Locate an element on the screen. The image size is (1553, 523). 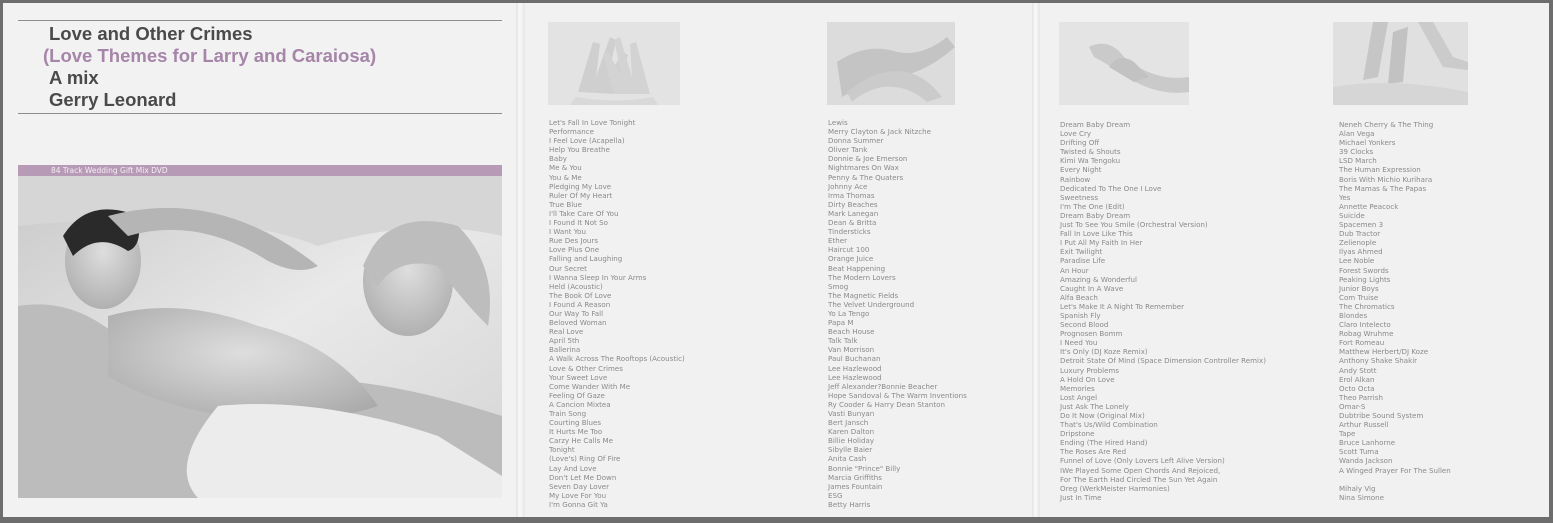
track-item: Theo Parrish is located at coordinates (1361, 397).